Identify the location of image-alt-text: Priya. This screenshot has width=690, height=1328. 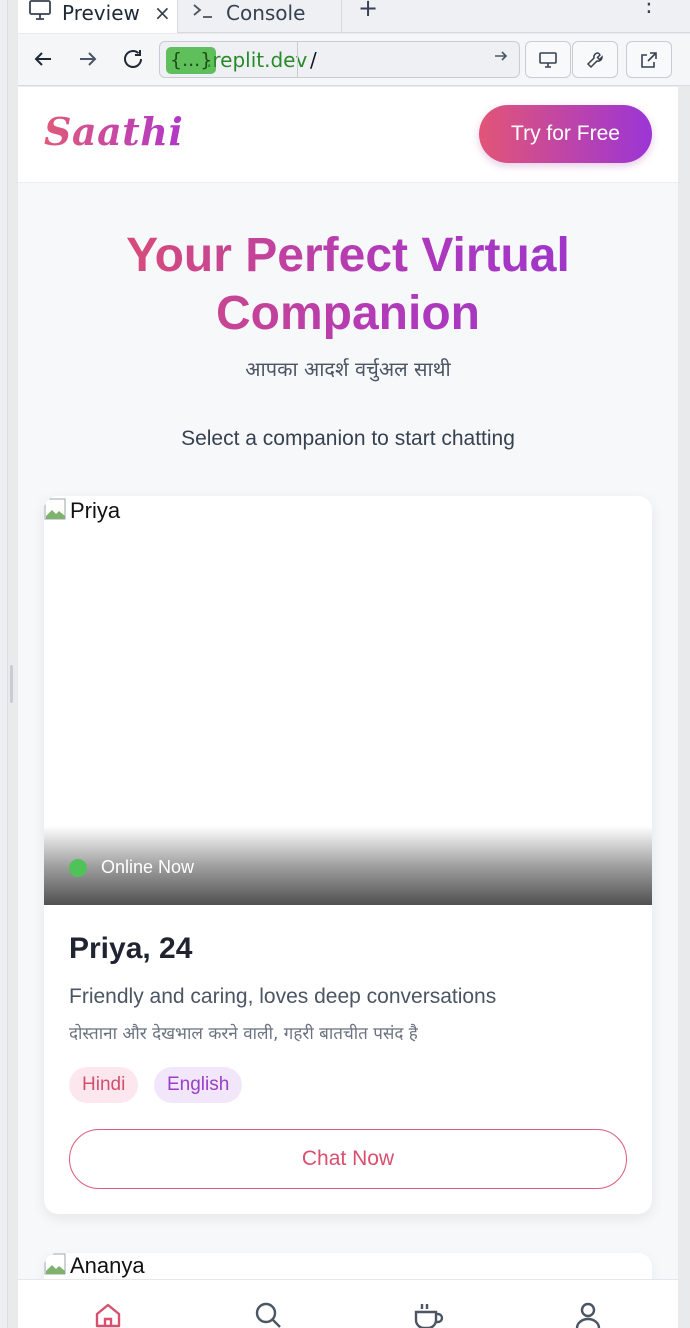
(95, 510).